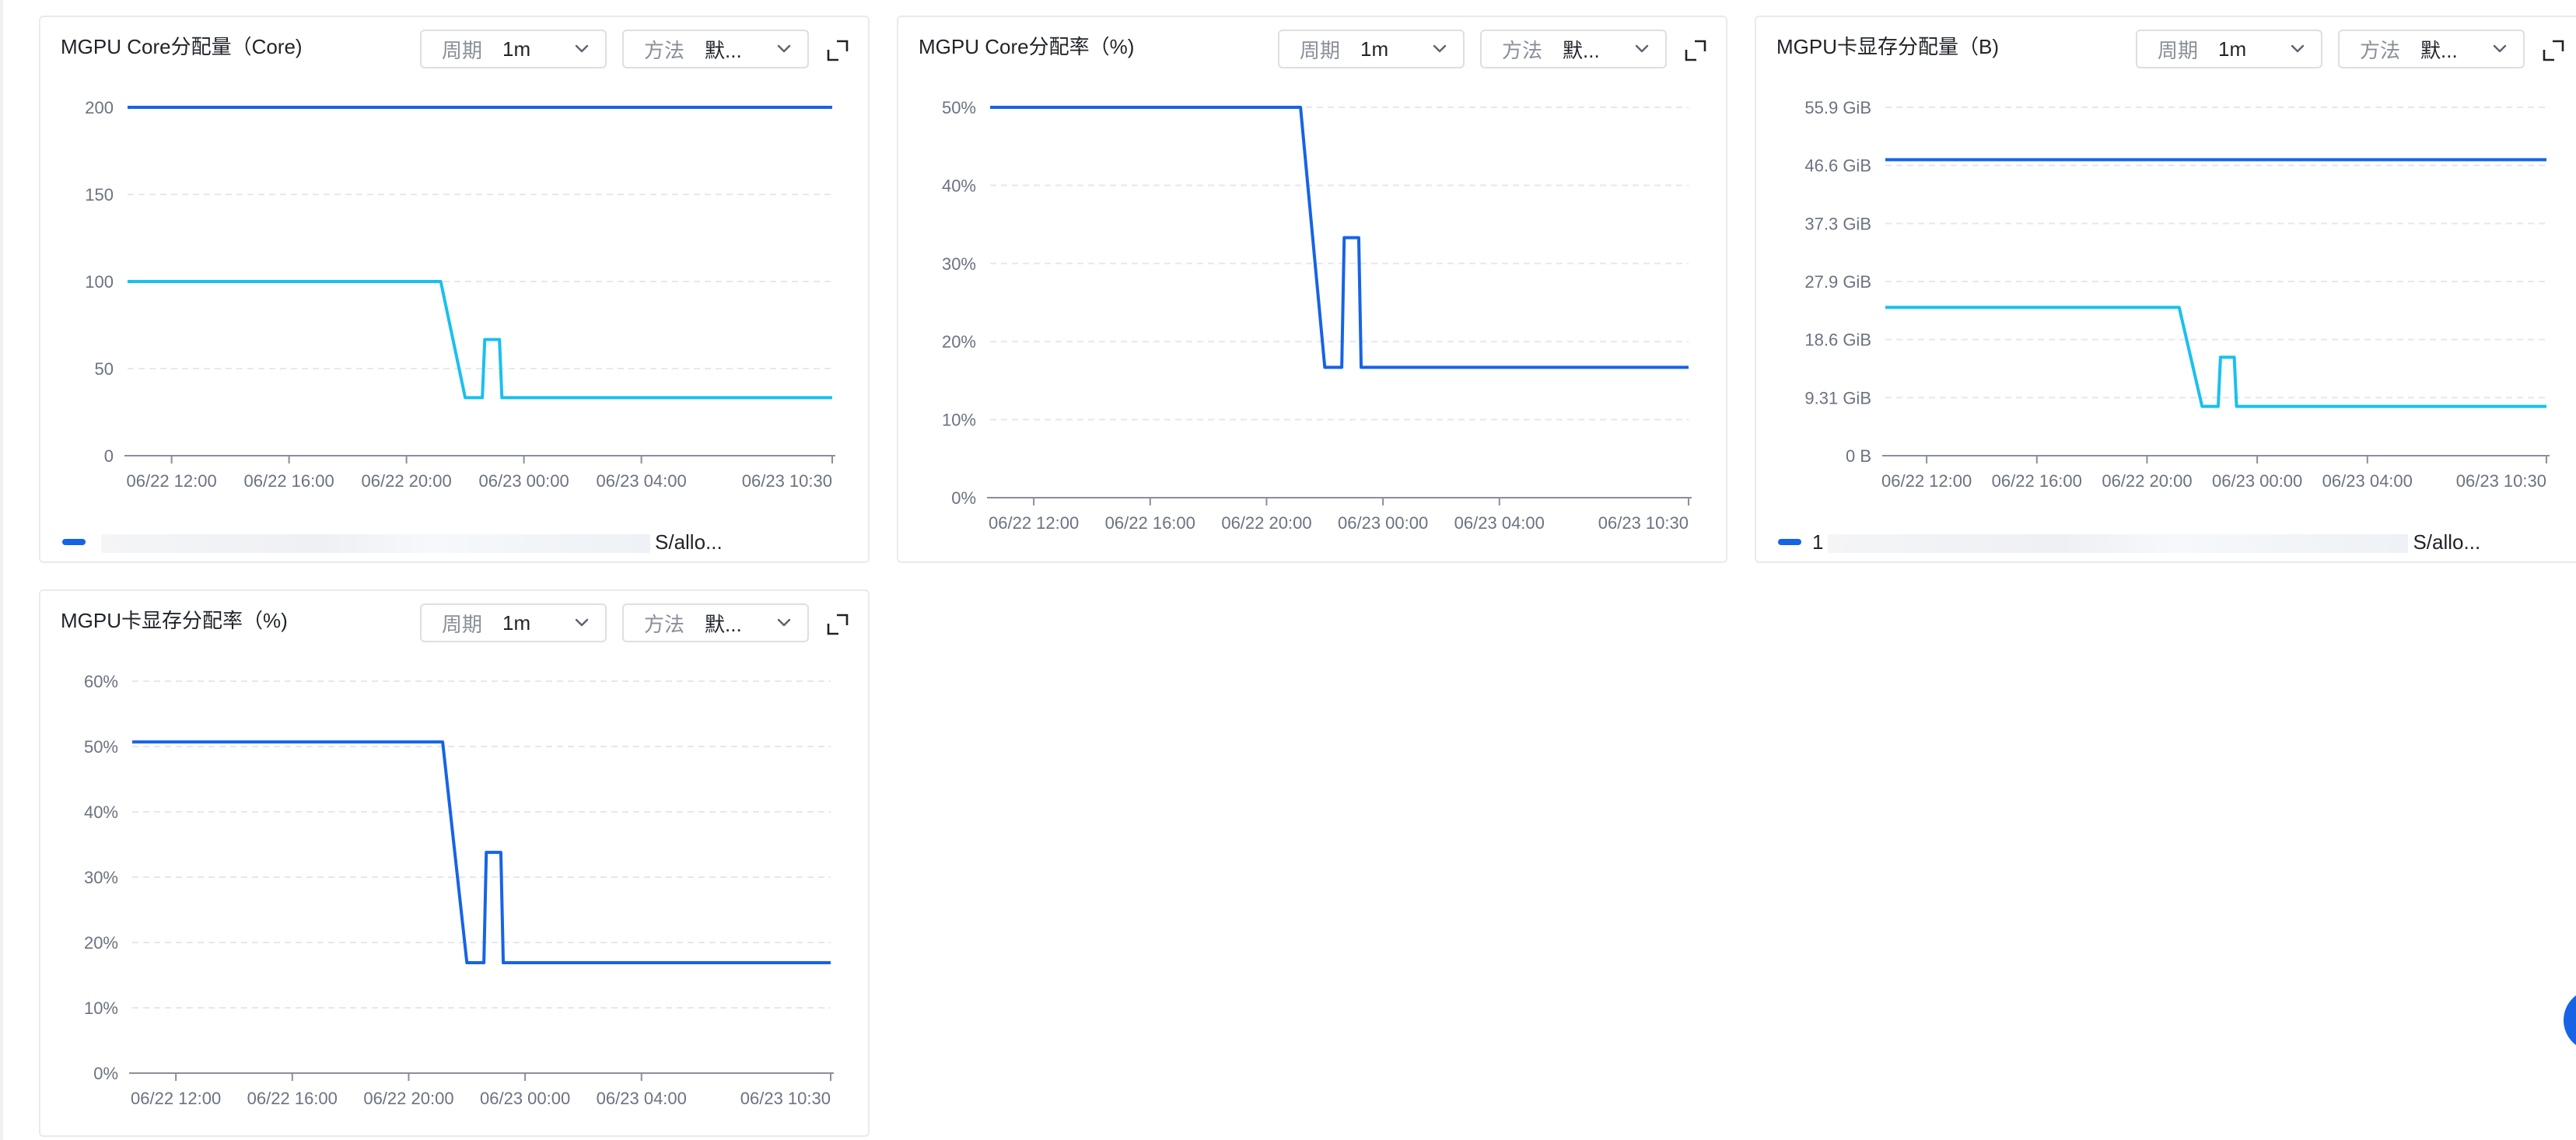  What do you see at coordinates (100, 282) in the screenshot?
I see `y-tick-label: 100` at bounding box center [100, 282].